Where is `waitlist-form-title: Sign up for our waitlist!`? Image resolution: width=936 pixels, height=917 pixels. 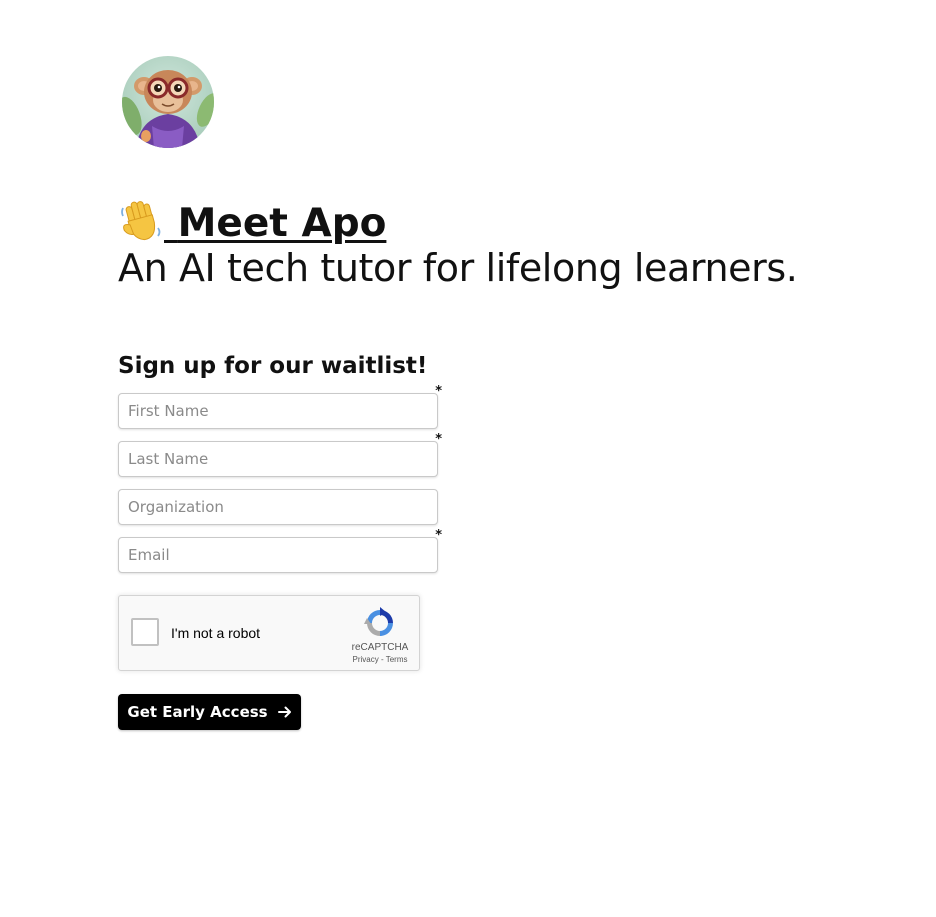 waitlist-form-title: Sign up for our waitlist! is located at coordinates (273, 366).